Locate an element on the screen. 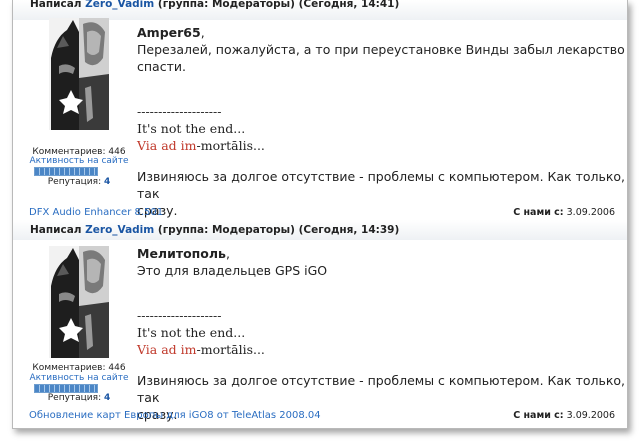  post-body: Мелитополь, Это для владельцев GPS iGO is located at coordinates (232, 262).